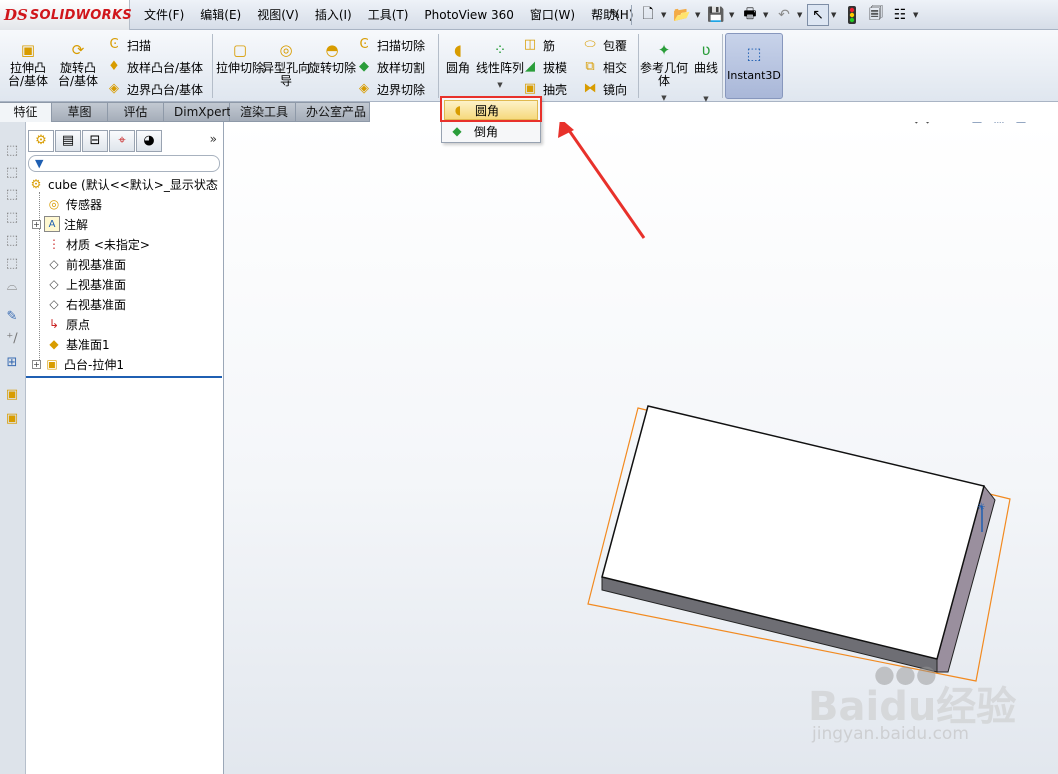 The image size is (1058, 774). I want to click on menu-window: 窗口(W), so click(552, 15).